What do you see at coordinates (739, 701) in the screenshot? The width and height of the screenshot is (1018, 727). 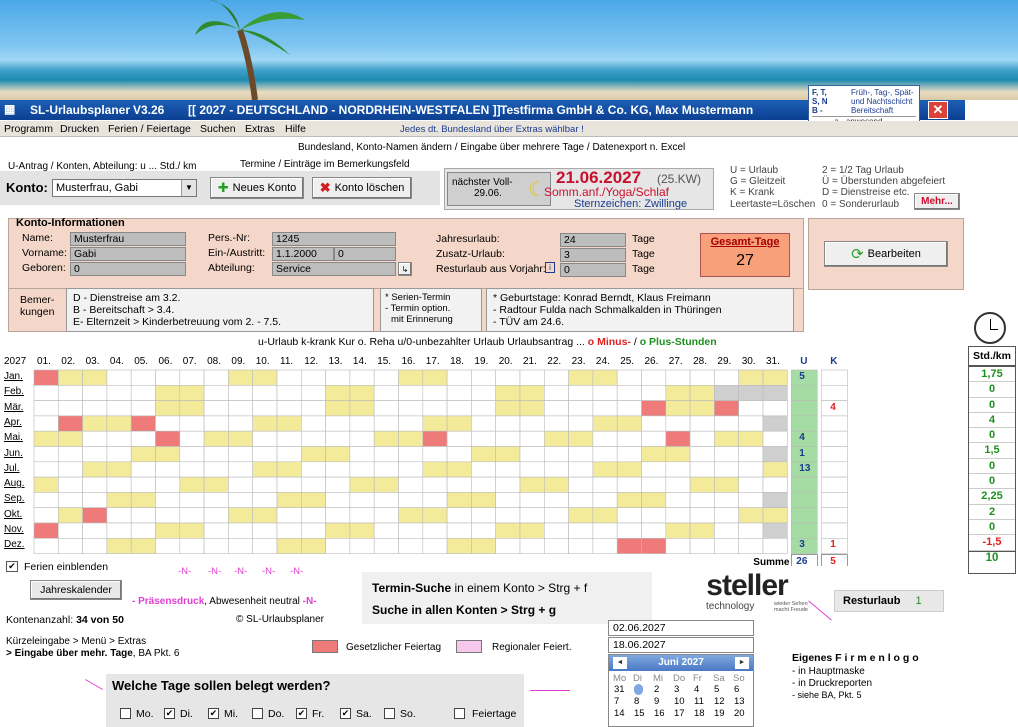 I see `mini-cal-day: 13` at bounding box center [739, 701].